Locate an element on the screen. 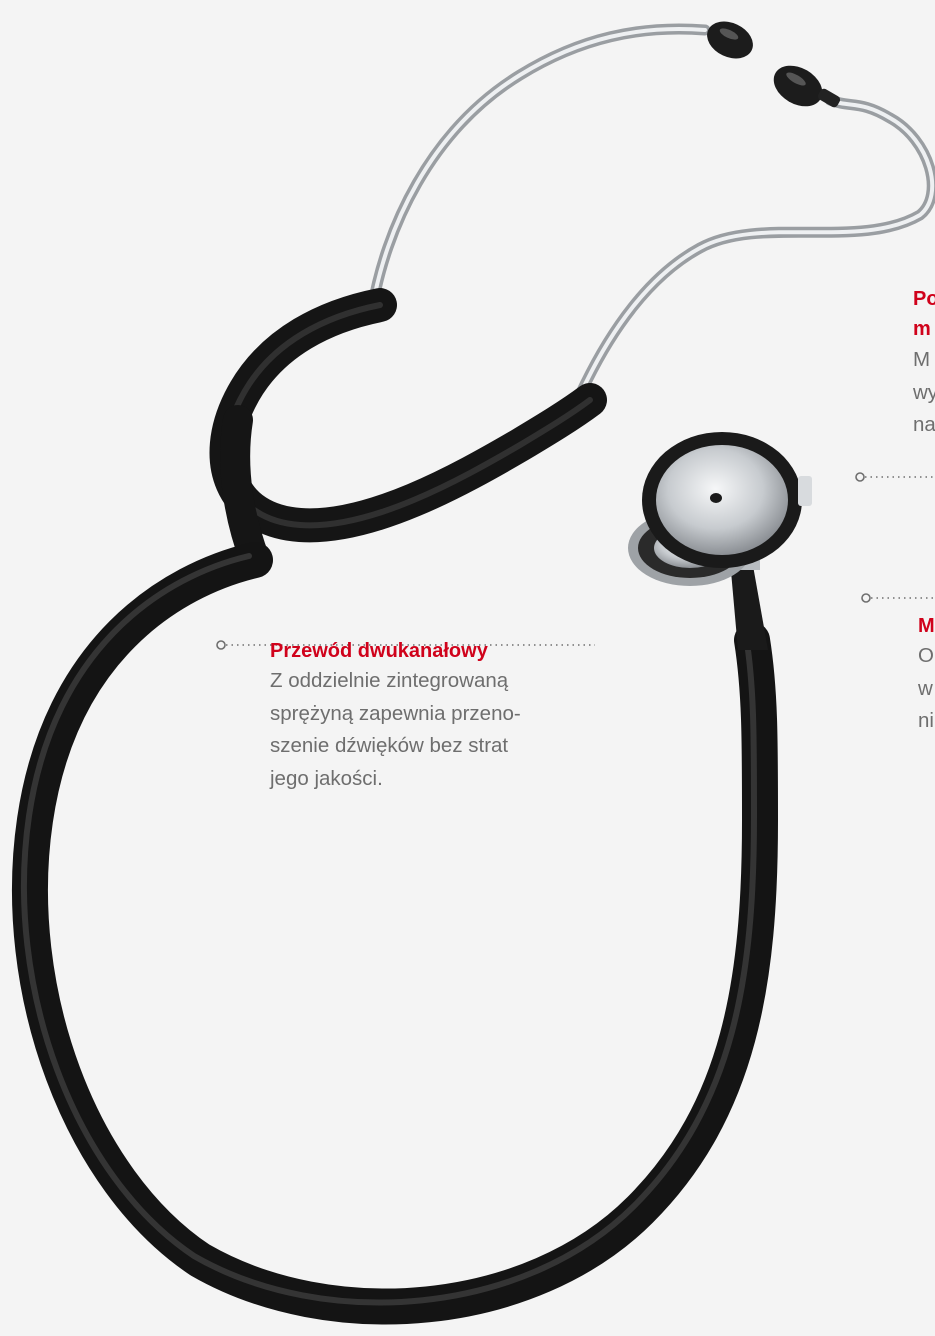  chest-piece is located at coordinates (720, 509).